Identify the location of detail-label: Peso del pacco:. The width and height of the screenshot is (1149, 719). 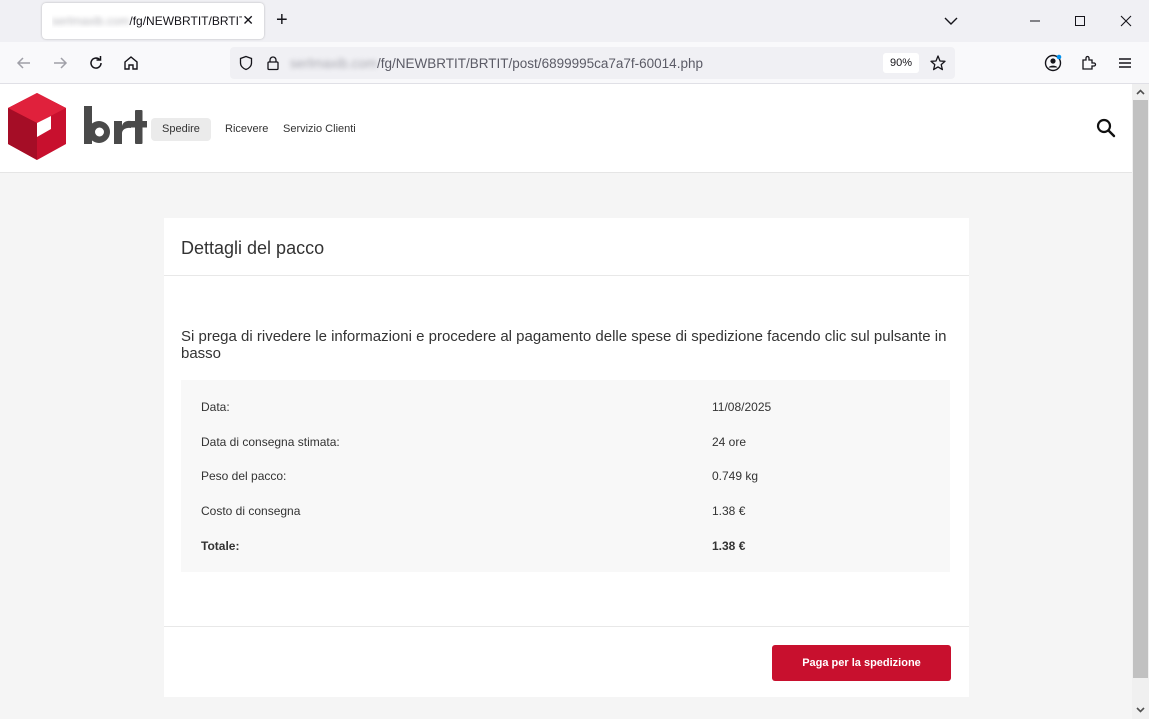
(244, 476).